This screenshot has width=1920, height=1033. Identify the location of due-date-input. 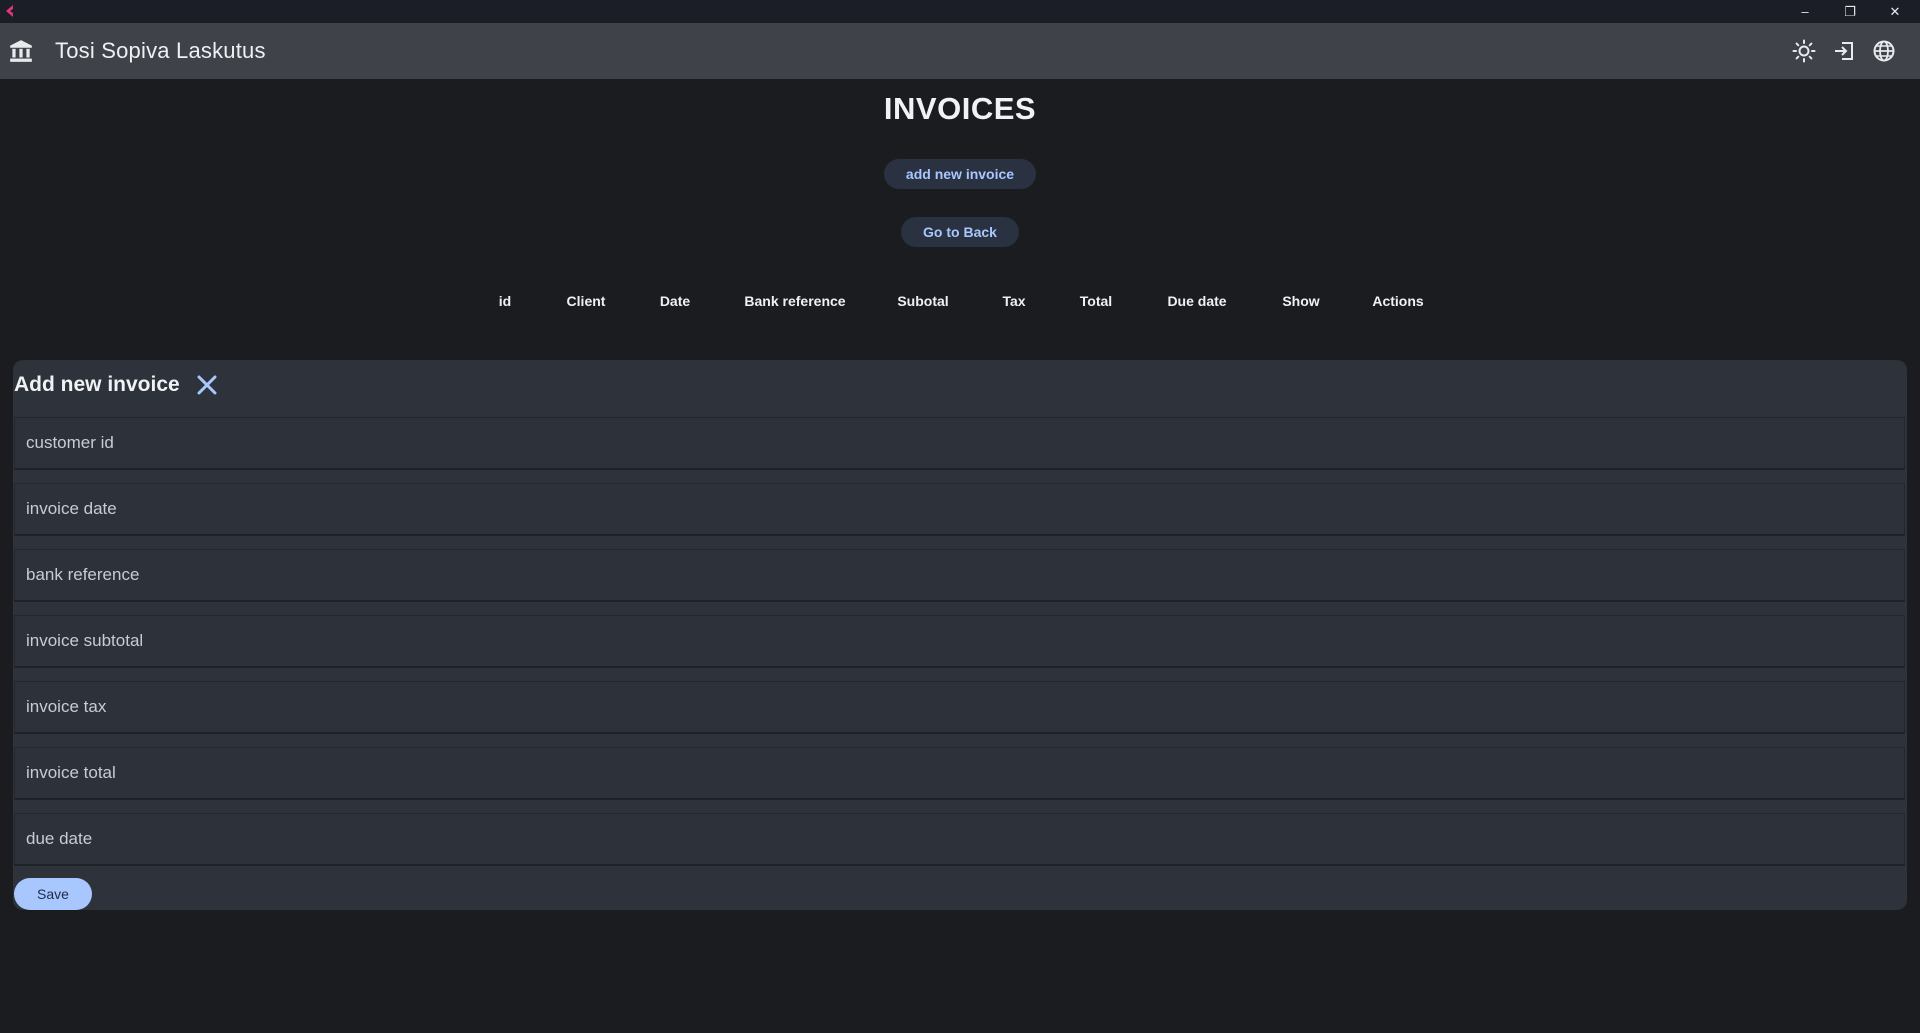
(959, 839).